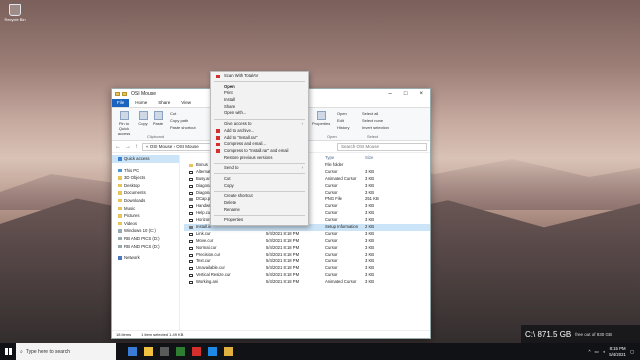  What do you see at coordinates (382, 146) in the screenshot?
I see `search-input: Search OSI Mouse` at bounding box center [382, 146].